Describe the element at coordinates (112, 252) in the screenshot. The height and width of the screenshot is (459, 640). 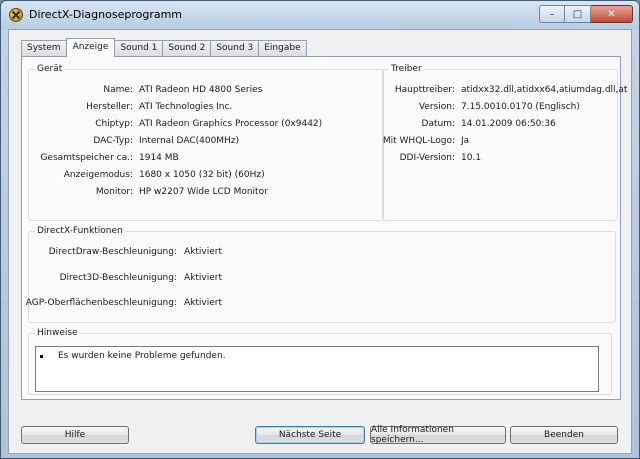
I see `feature-label: DirectDraw-Beschleunigung:` at that location.